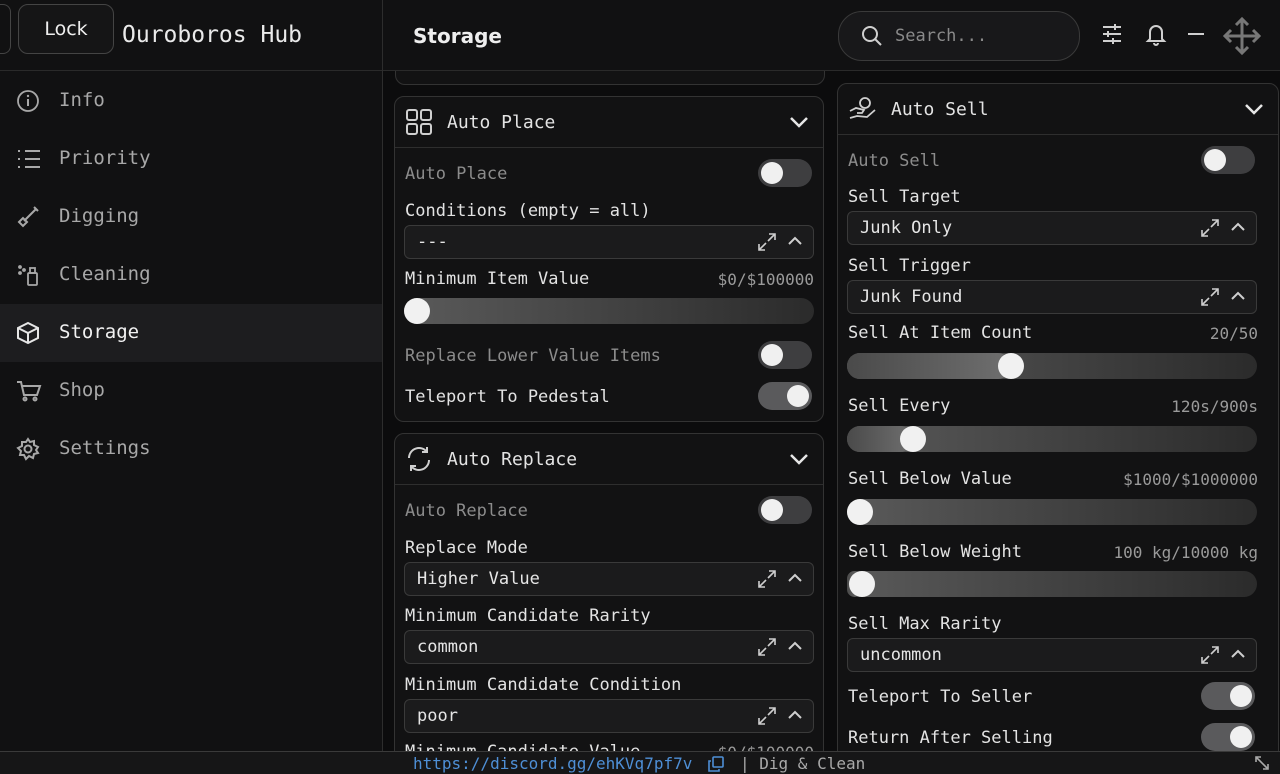 The image size is (1280, 774). What do you see at coordinates (609, 579) in the screenshot?
I see `replace-mode-dropdown: Higher Value` at bounding box center [609, 579].